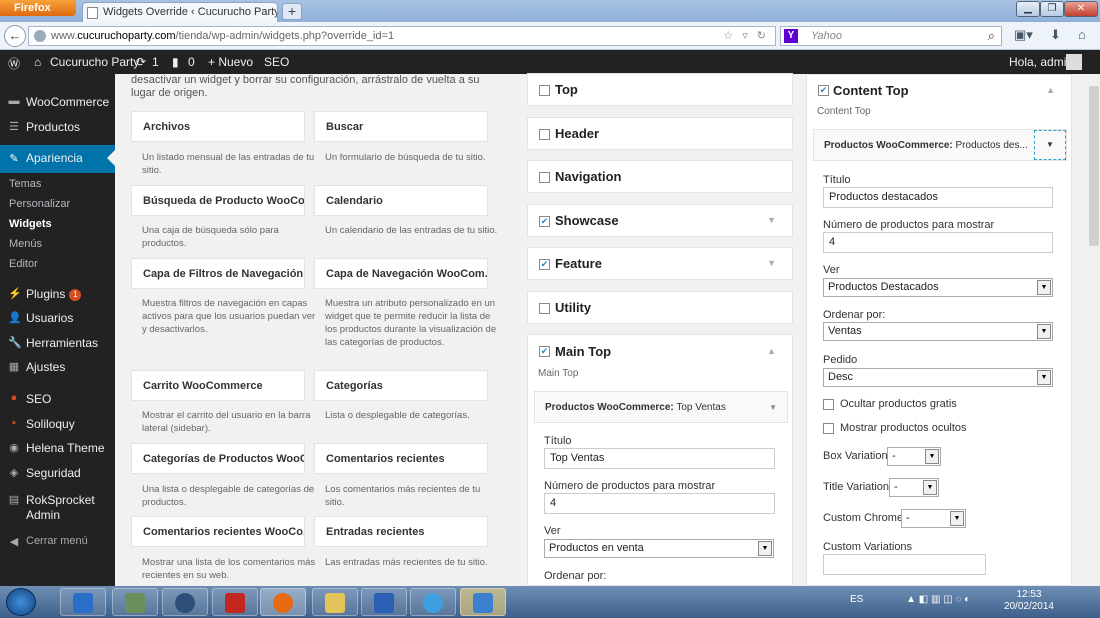  I want to click on sidebar-area-top: Top, so click(660, 89).